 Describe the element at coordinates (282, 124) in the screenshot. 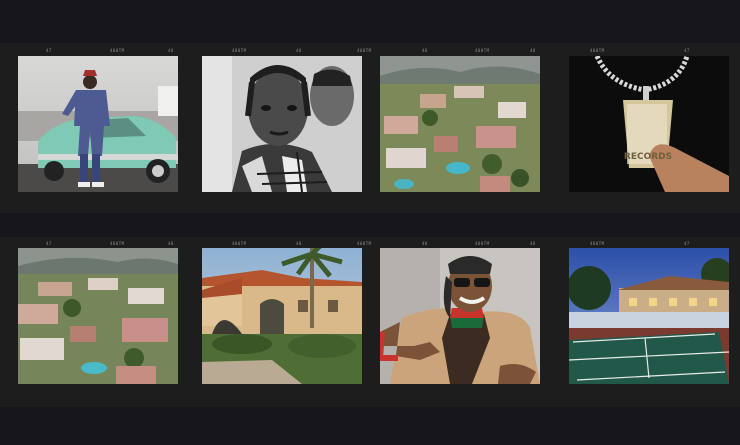

I see `photo-bw-portrait` at that location.